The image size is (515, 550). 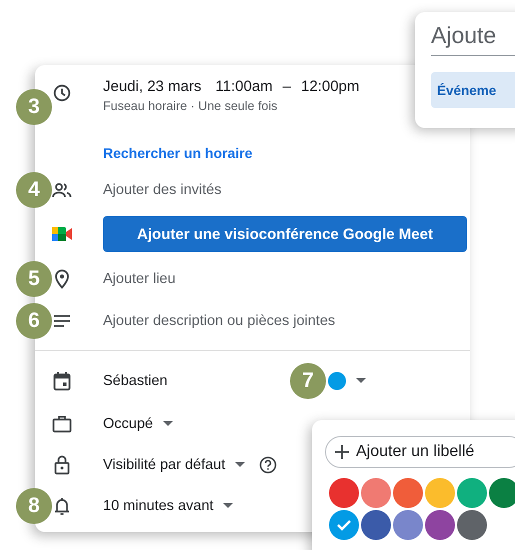 What do you see at coordinates (62, 93) in the screenshot?
I see `clock-icon` at bounding box center [62, 93].